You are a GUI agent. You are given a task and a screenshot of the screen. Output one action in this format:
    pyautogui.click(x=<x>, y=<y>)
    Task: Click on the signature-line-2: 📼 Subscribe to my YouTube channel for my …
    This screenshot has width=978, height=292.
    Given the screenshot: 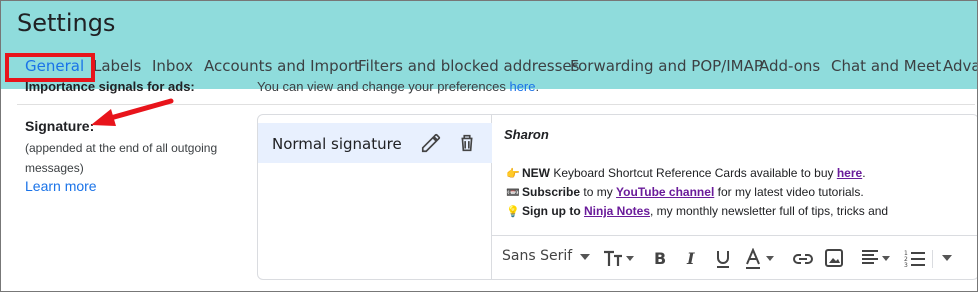 What is the action you would take?
    pyautogui.click(x=685, y=192)
    